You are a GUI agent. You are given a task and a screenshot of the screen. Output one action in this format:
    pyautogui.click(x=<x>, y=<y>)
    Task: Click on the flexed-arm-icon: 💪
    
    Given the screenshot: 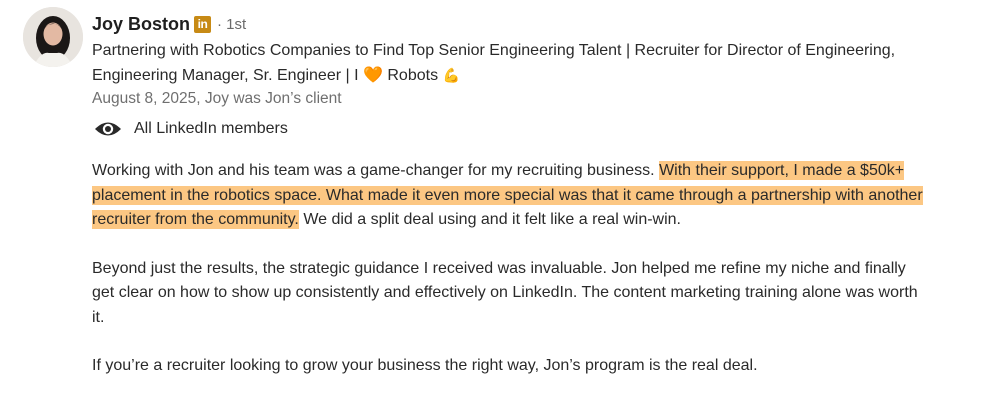 What is the action you would take?
    pyautogui.click(x=451, y=75)
    